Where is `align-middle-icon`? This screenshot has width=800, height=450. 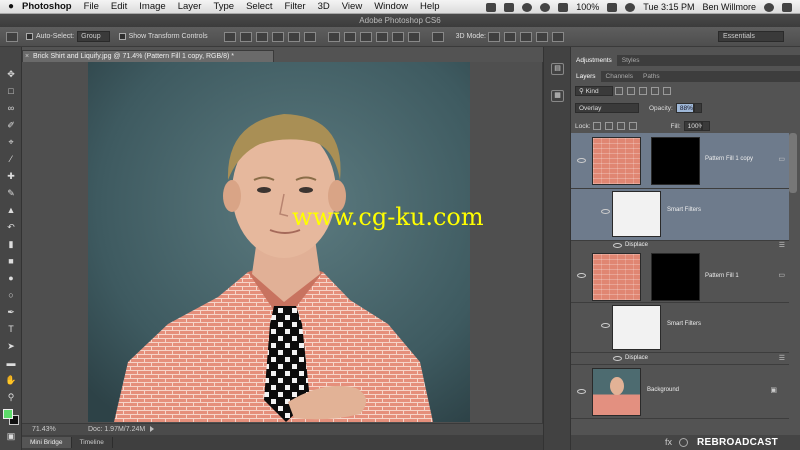 align-middle-icon is located at coordinates (245, 36).